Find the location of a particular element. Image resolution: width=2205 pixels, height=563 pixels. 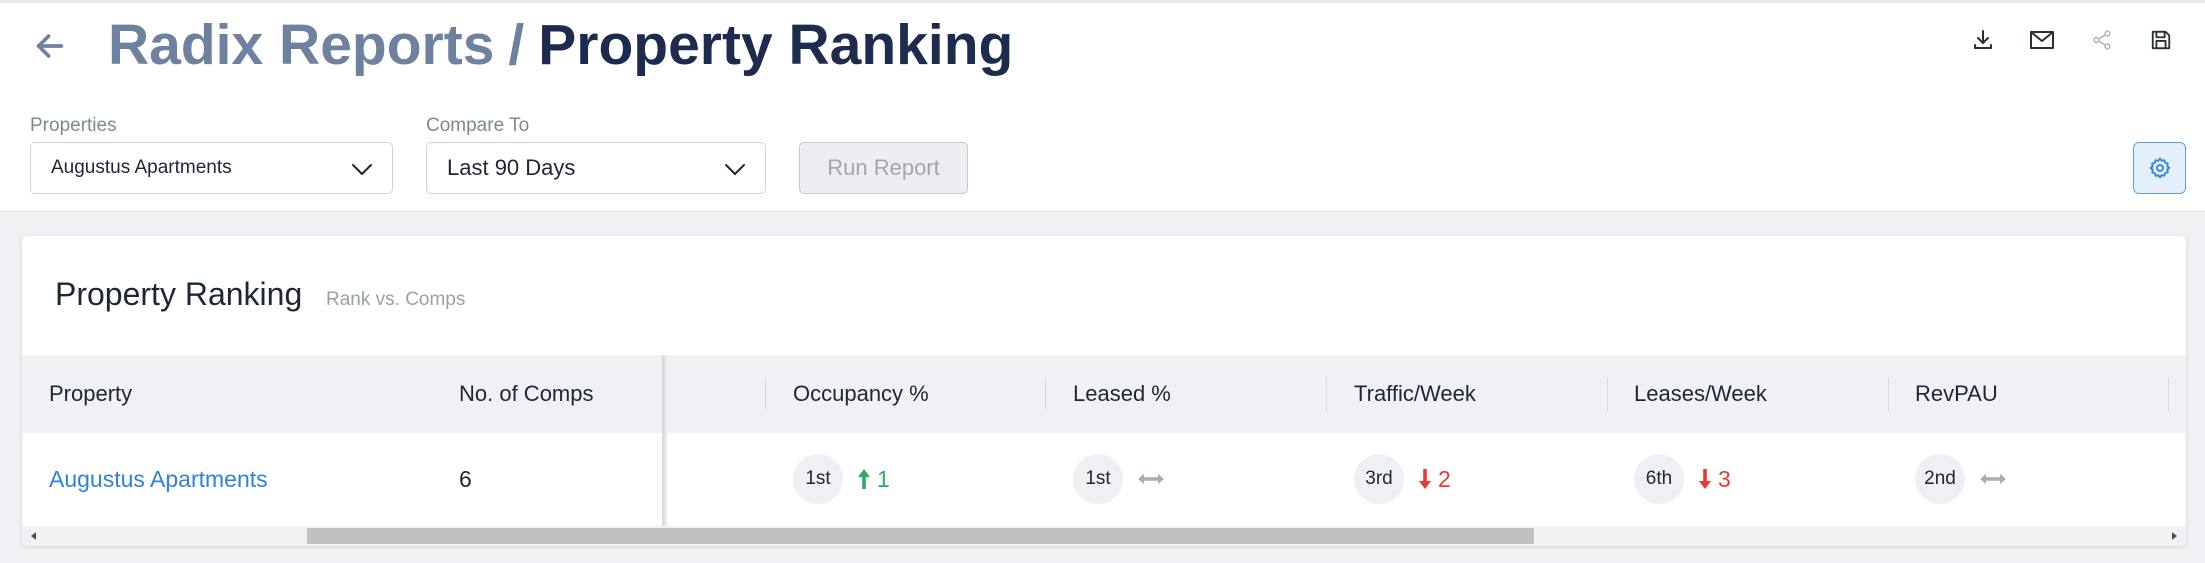

rank-badge: 2nd is located at coordinates (1940, 479).